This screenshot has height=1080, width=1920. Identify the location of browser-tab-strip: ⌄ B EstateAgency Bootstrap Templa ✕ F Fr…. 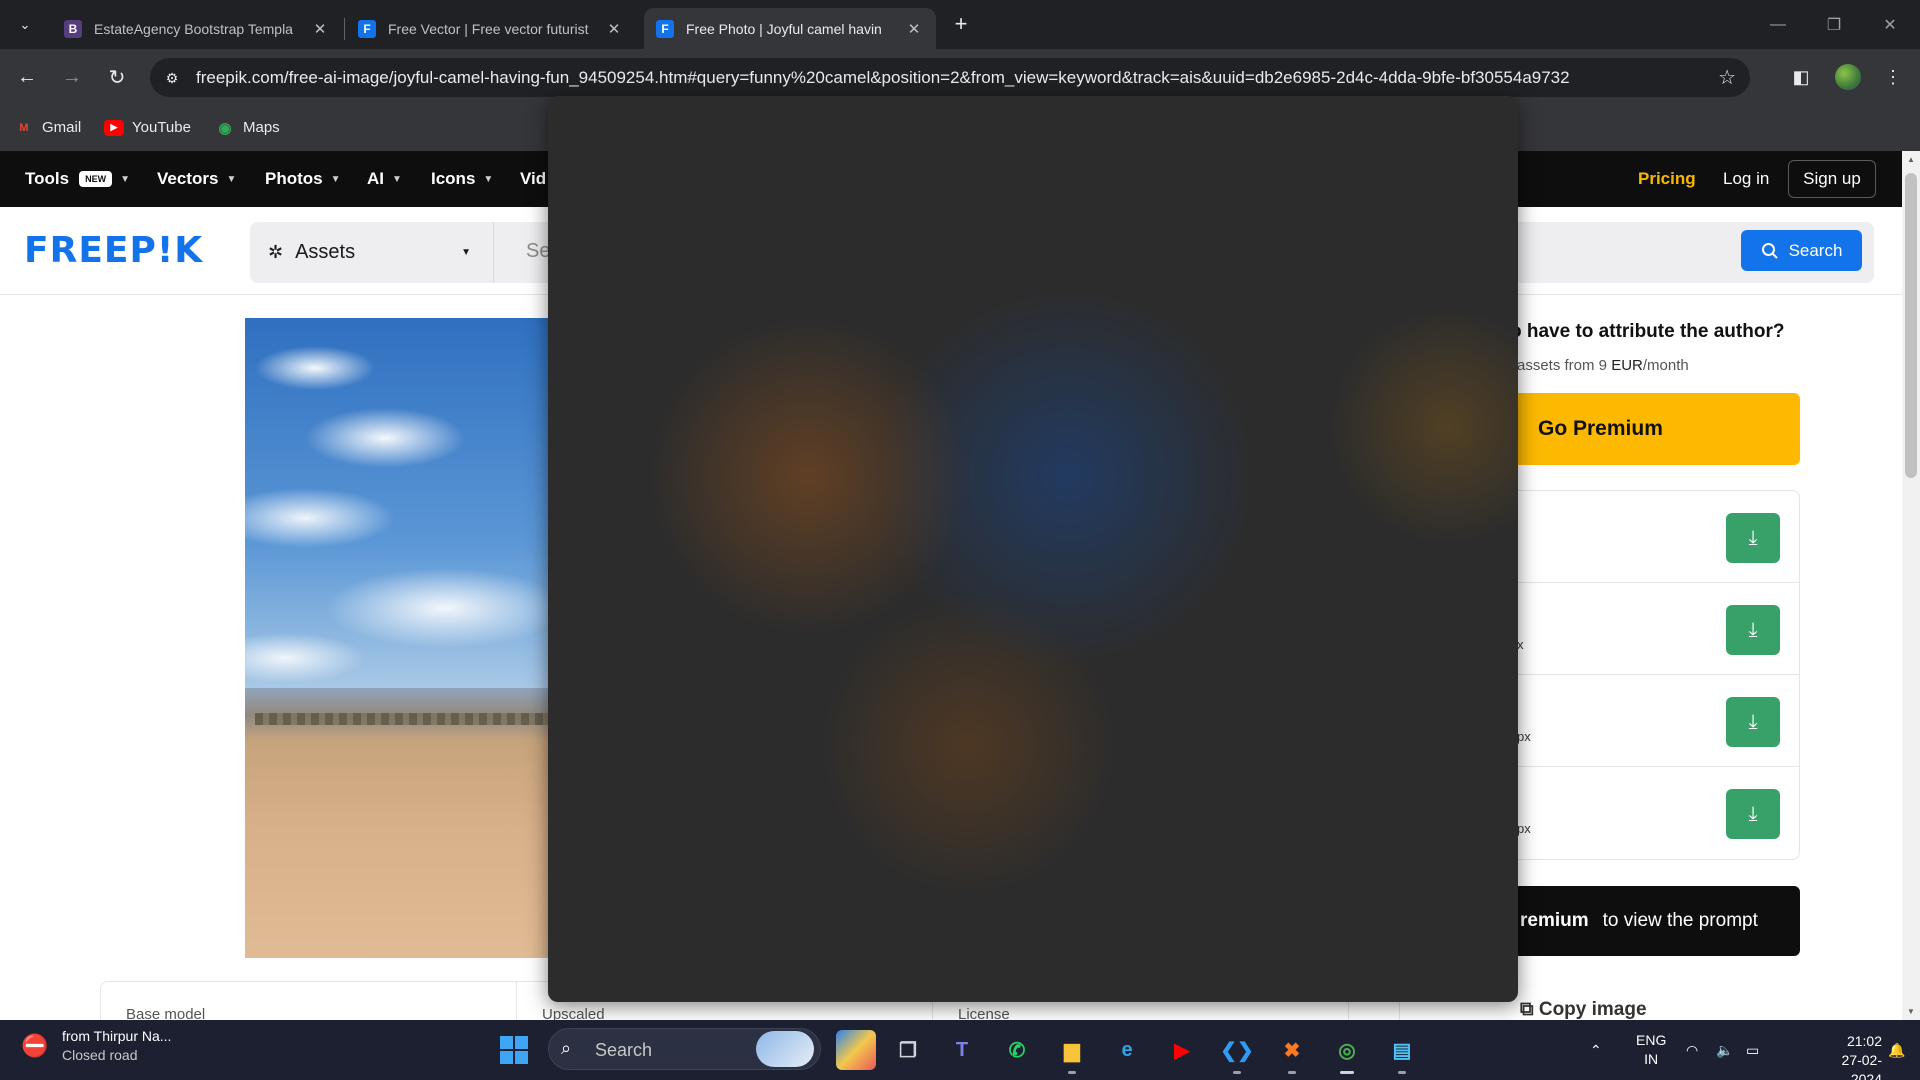
(960, 24).